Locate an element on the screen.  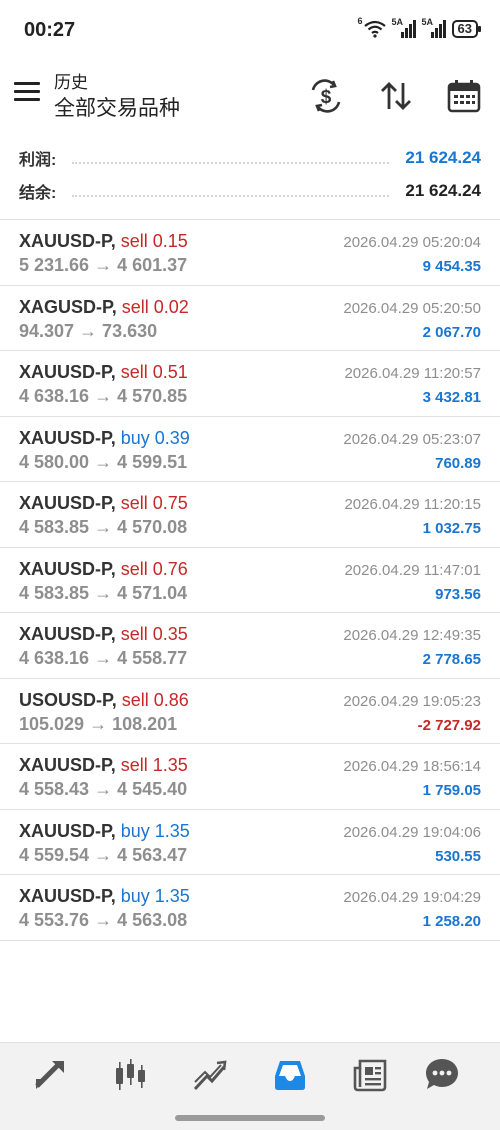
trade-profit: 2 067.70 is located at coordinates (451, 332).